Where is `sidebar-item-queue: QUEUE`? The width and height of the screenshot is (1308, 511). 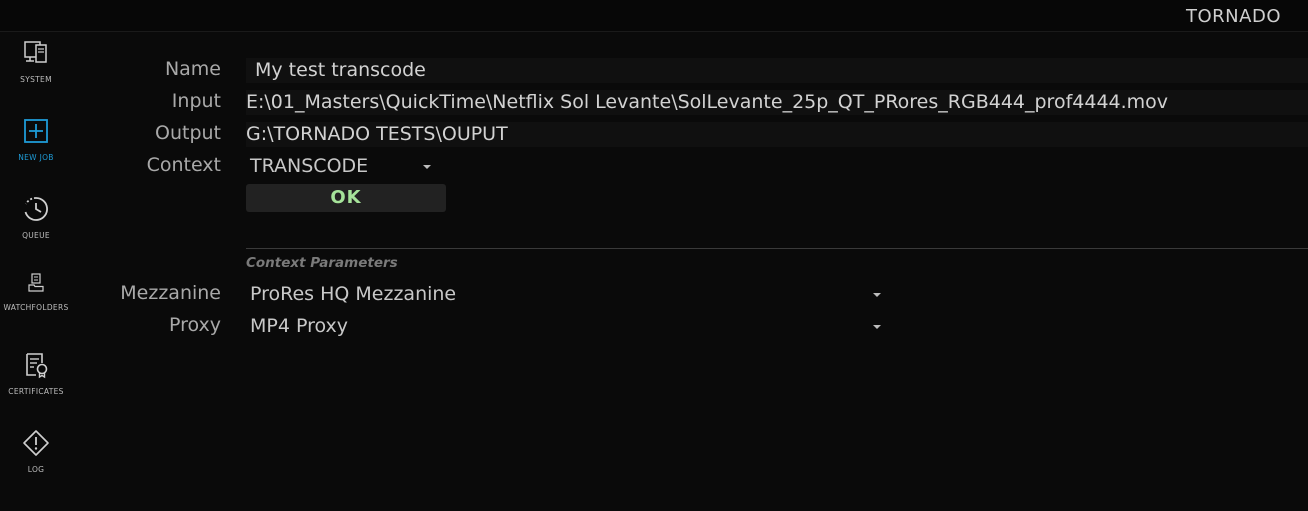 sidebar-item-queue: QUEUE is located at coordinates (36, 217).